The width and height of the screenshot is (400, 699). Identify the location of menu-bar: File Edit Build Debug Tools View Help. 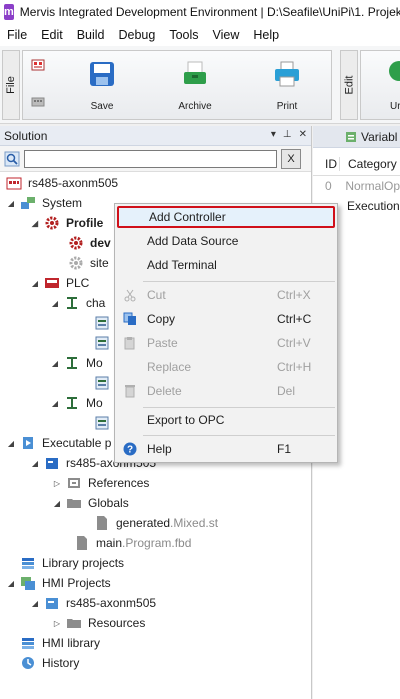
(200, 35).